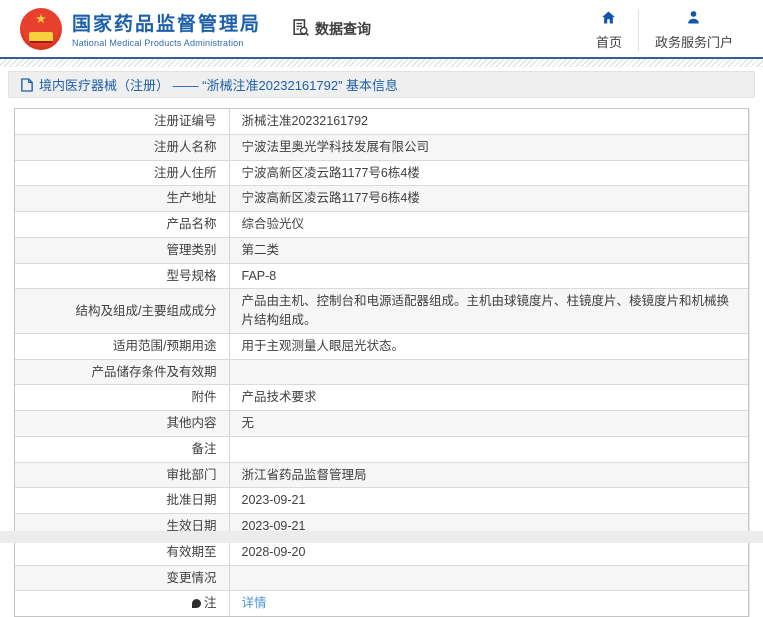 The width and height of the screenshot is (763, 617). What do you see at coordinates (122, 147) in the screenshot?
I see `row-label: 注册人名称` at bounding box center [122, 147].